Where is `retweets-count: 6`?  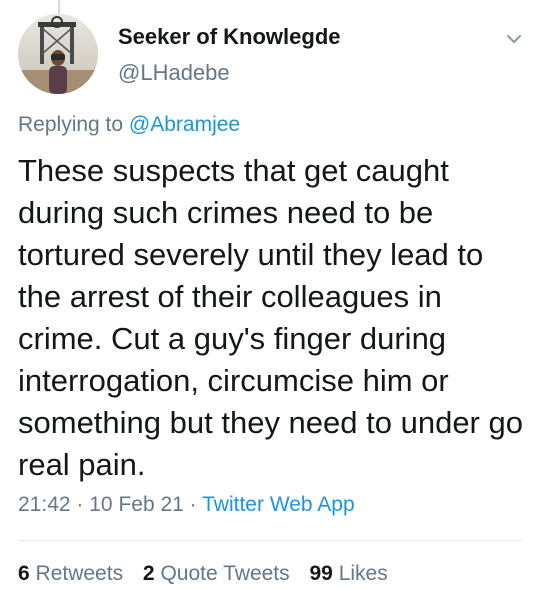
retweets-count: 6 is located at coordinates (24, 573).